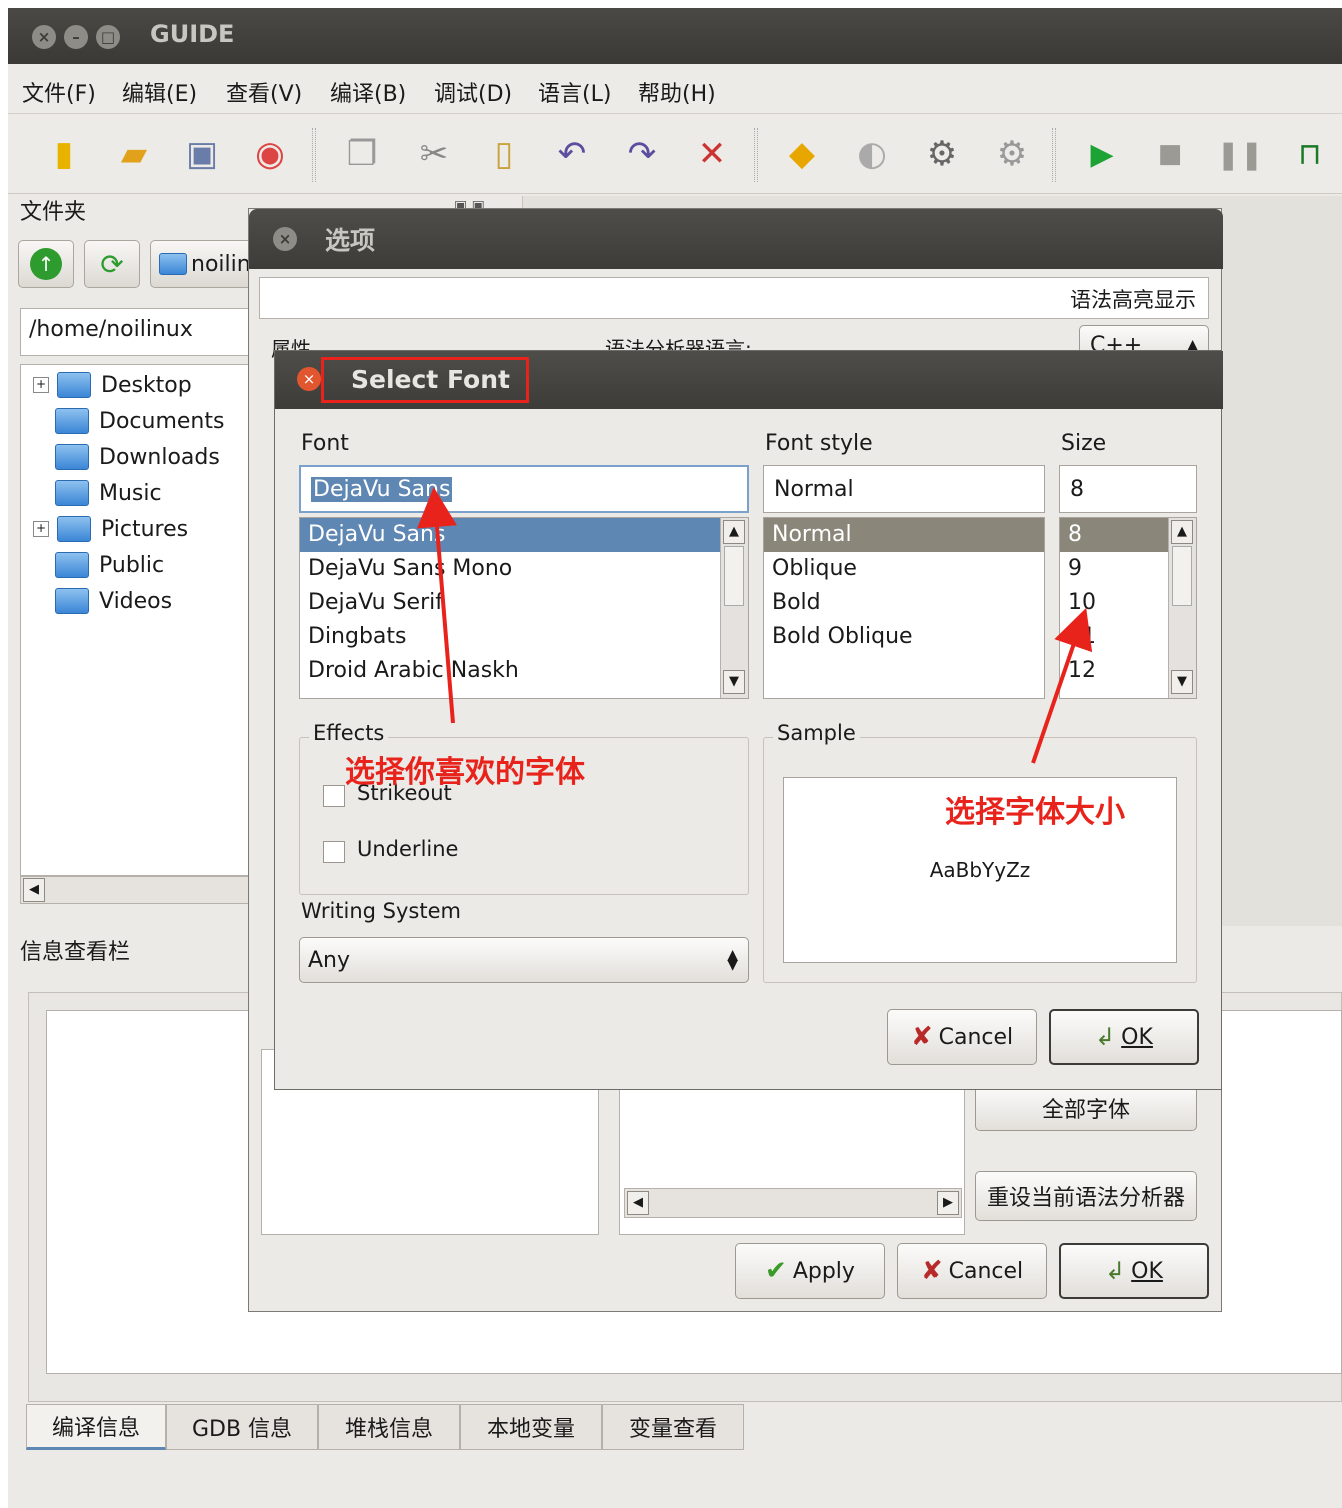  I want to click on open-folder-icon: ▰, so click(134, 154).